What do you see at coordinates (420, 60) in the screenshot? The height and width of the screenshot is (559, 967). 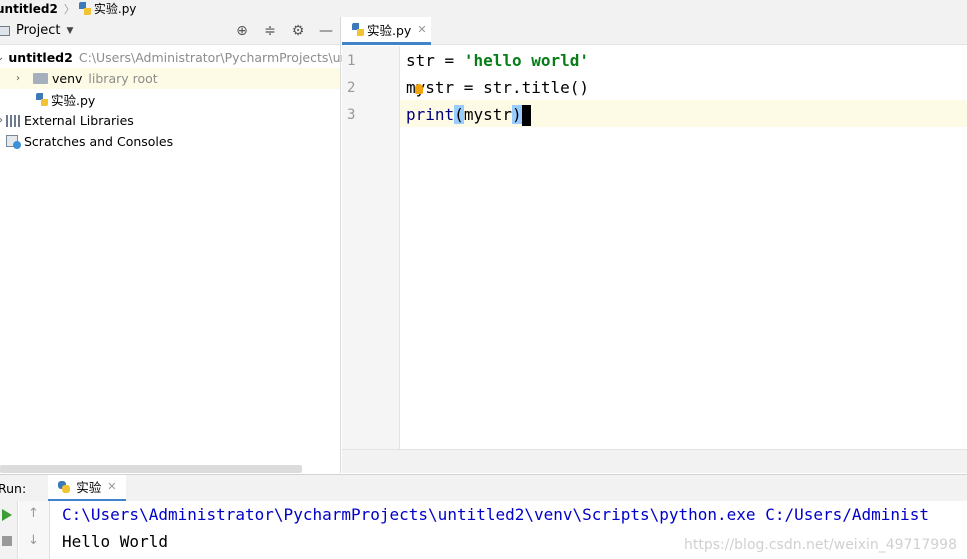 I see `code-identifier: str` at bounding box center [420, 60].